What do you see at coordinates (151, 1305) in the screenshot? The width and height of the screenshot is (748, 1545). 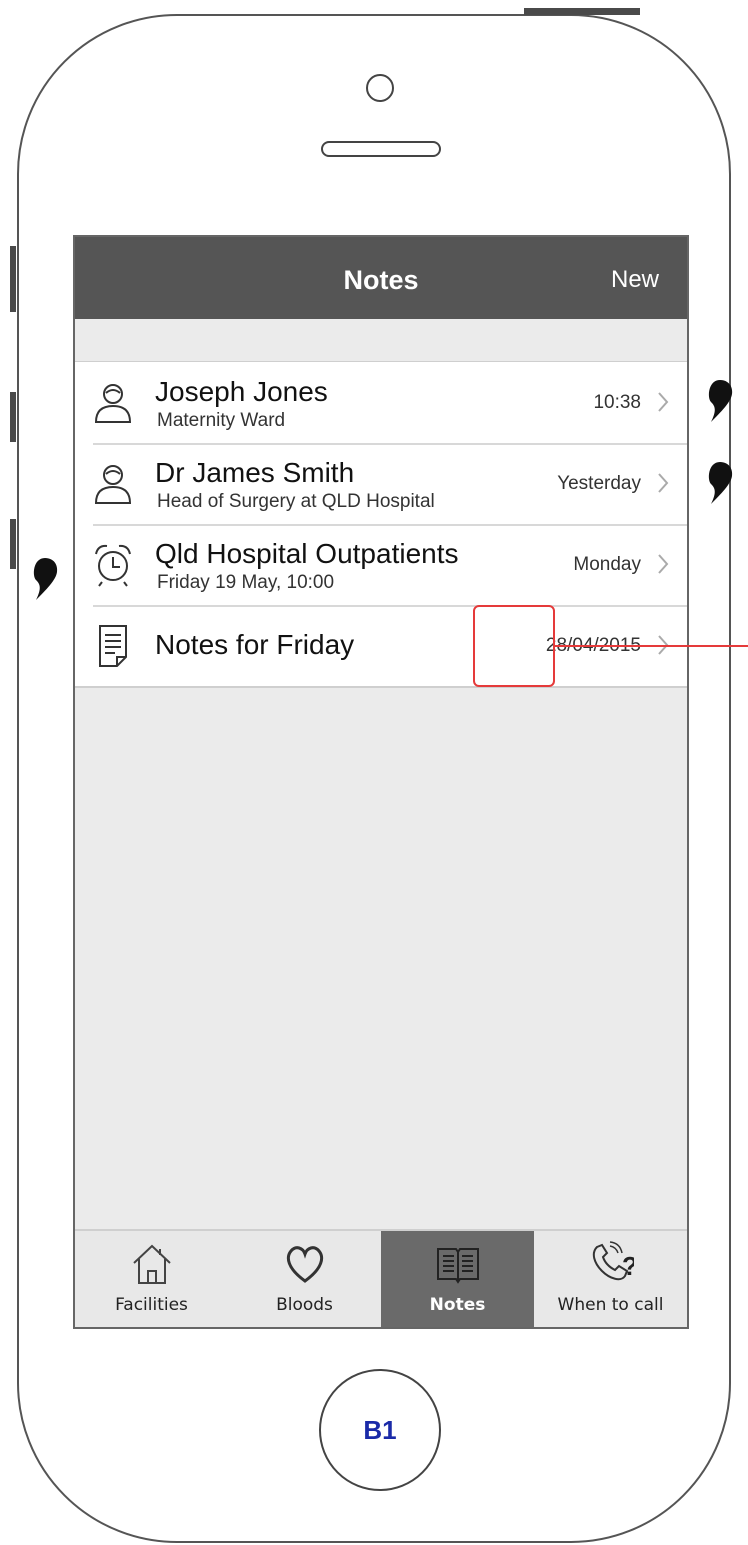 I see `tab-label: Facilities` at bounding box center [151, 1305].